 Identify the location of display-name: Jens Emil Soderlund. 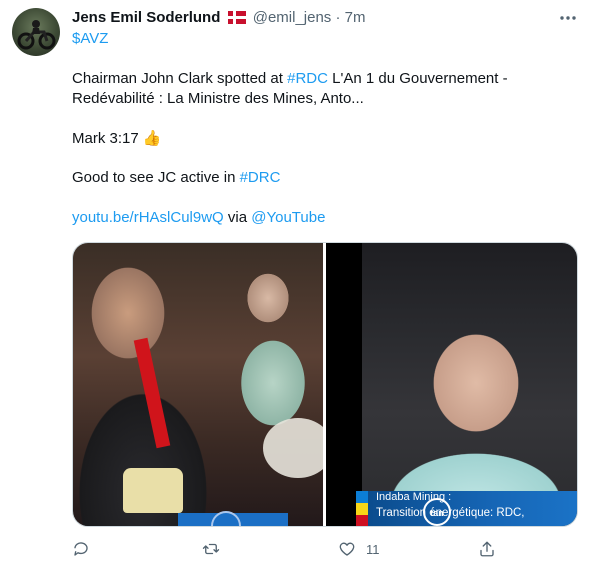
(146, 17).